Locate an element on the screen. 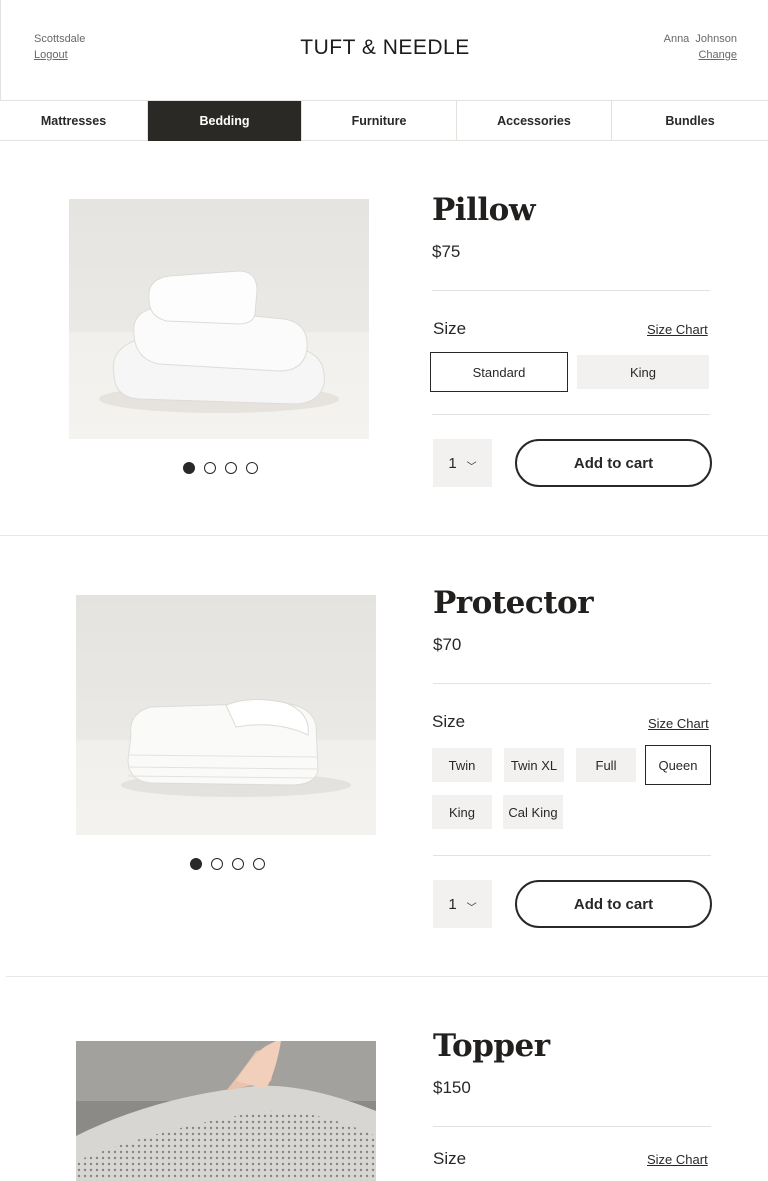 Image resolution: width=768 pixels, height=1181 pixels. nav-label: Accessories is located at coordinates (534, 121).